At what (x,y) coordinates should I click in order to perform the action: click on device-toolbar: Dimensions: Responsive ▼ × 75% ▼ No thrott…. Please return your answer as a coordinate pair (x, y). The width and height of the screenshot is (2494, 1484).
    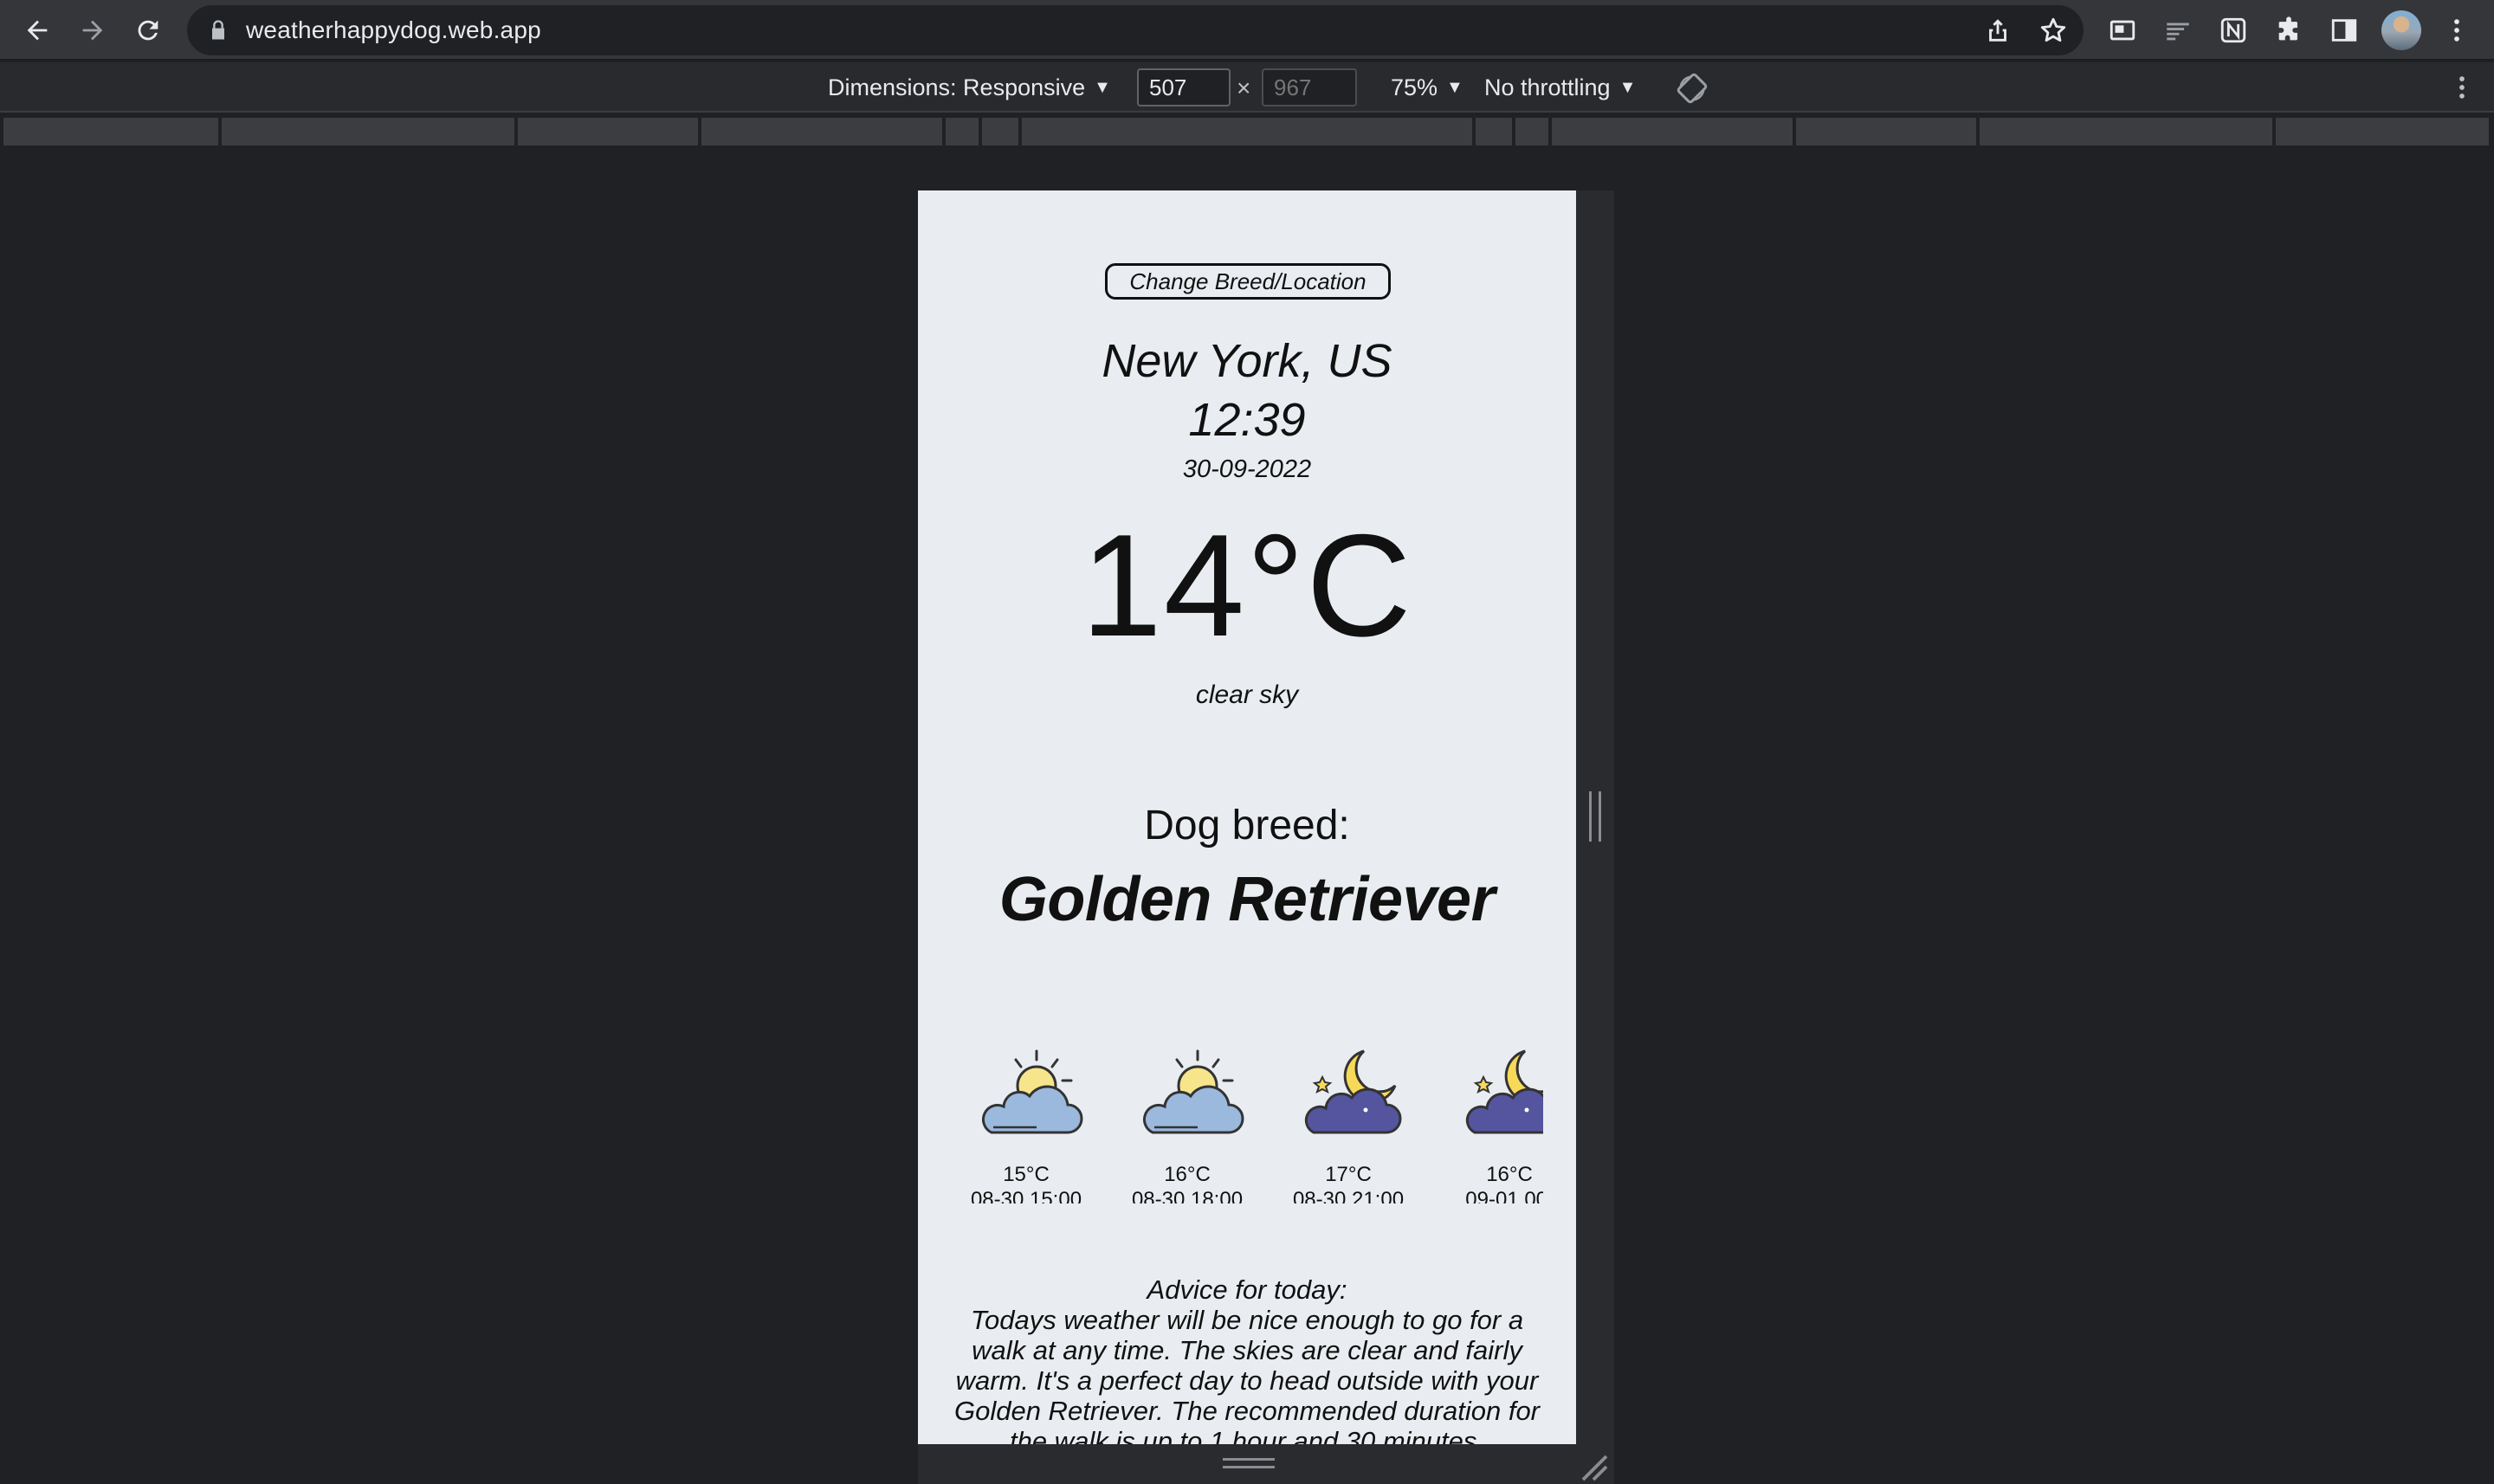
    Looking at the image, I should click on (1247, 87).